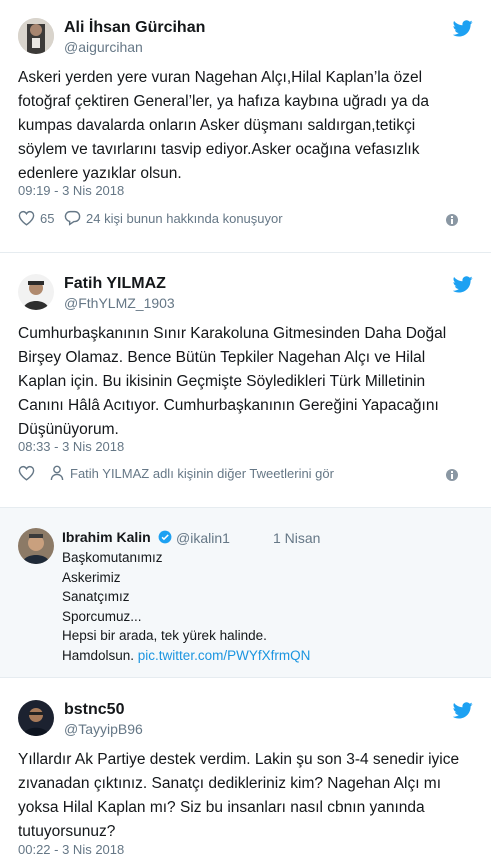  I want to click on reply-conversation-link: 24 kişi bunun hakkında konuşuyor, so click(173, 218).